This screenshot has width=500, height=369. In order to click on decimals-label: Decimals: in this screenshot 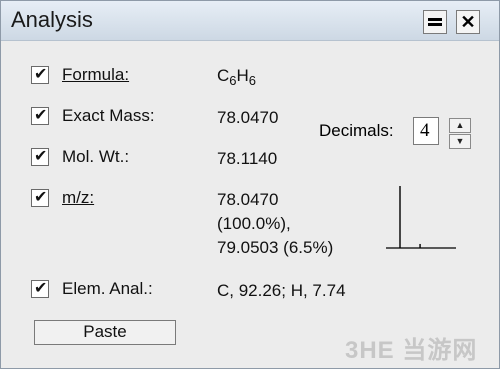, I will do `click(356, 130)`.